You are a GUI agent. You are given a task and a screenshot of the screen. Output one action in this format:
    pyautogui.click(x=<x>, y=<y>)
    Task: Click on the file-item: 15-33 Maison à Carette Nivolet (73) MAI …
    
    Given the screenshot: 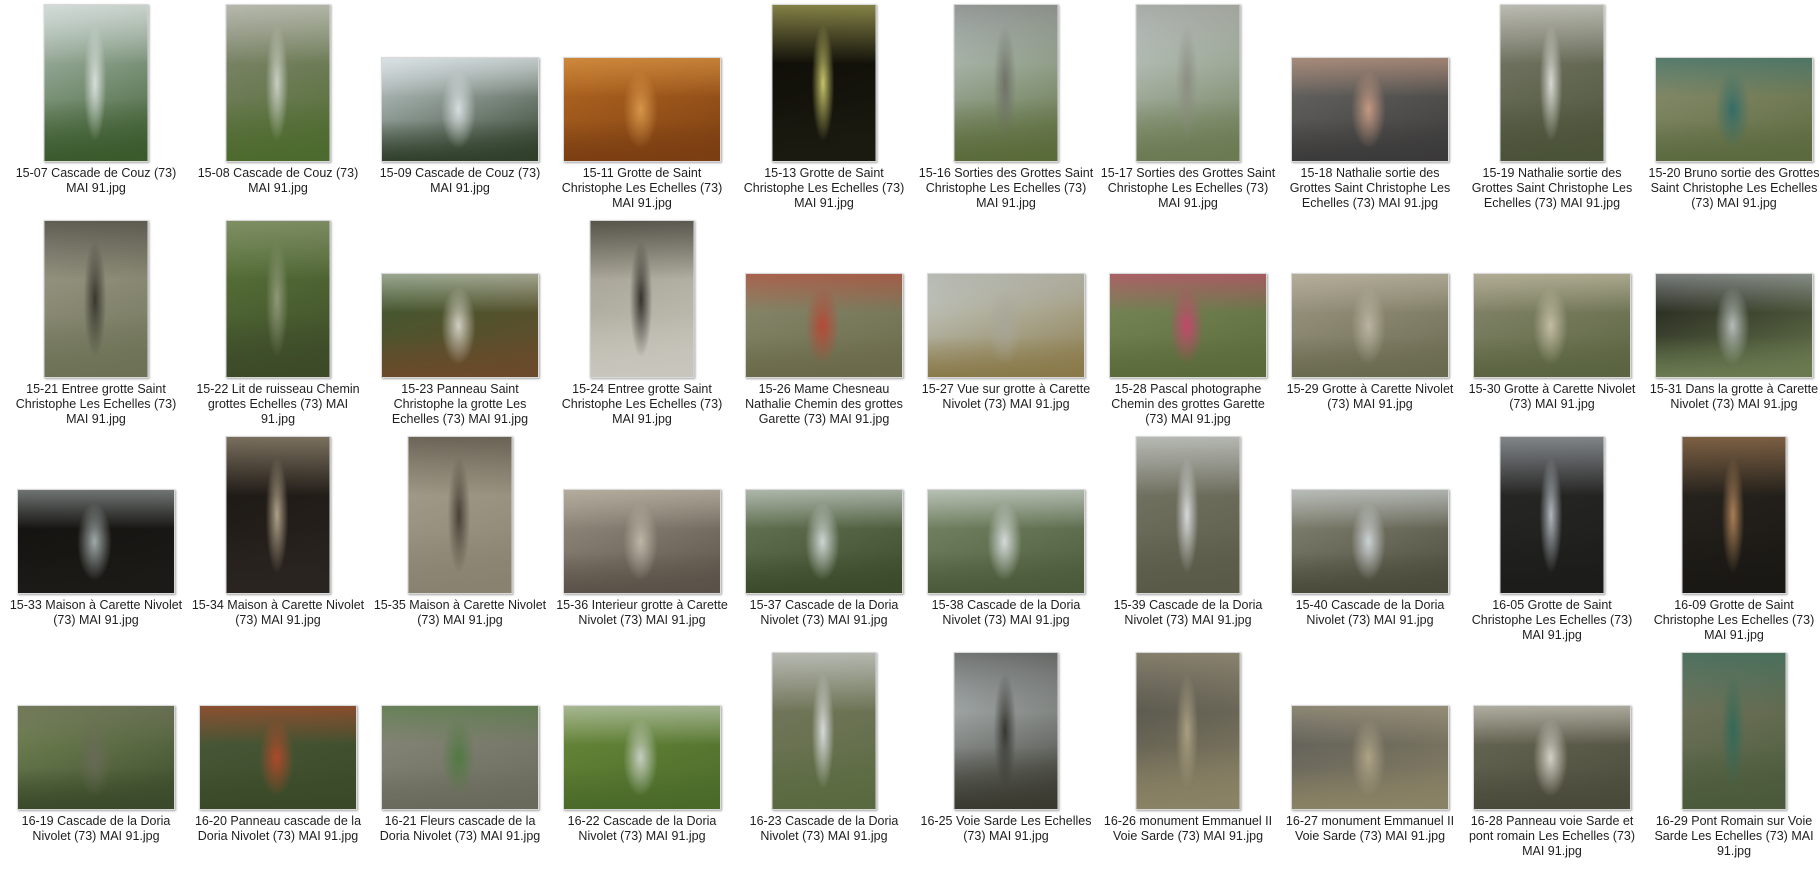 What is the action you would take?
    pyautogui.click(x=96, y=540)
    